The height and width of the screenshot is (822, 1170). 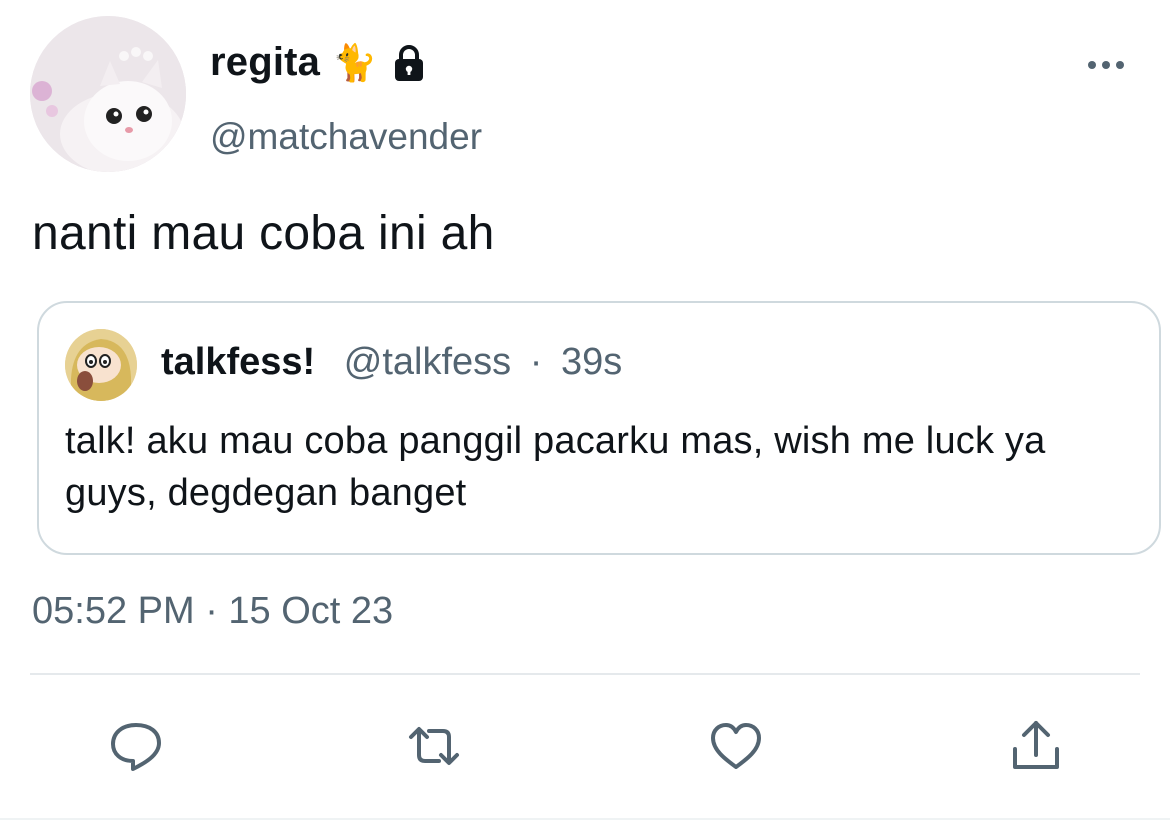 I want to click on bottom-divider, so click(x=585, y=819).